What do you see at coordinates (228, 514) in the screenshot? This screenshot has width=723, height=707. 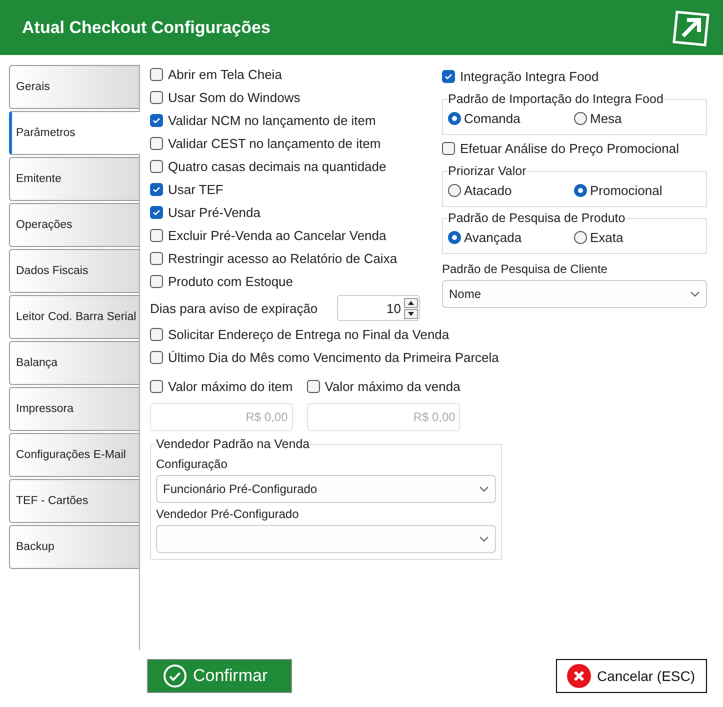 I see `field-label: Vendedor Pré-Configurado` at bounding box center [228, 514].